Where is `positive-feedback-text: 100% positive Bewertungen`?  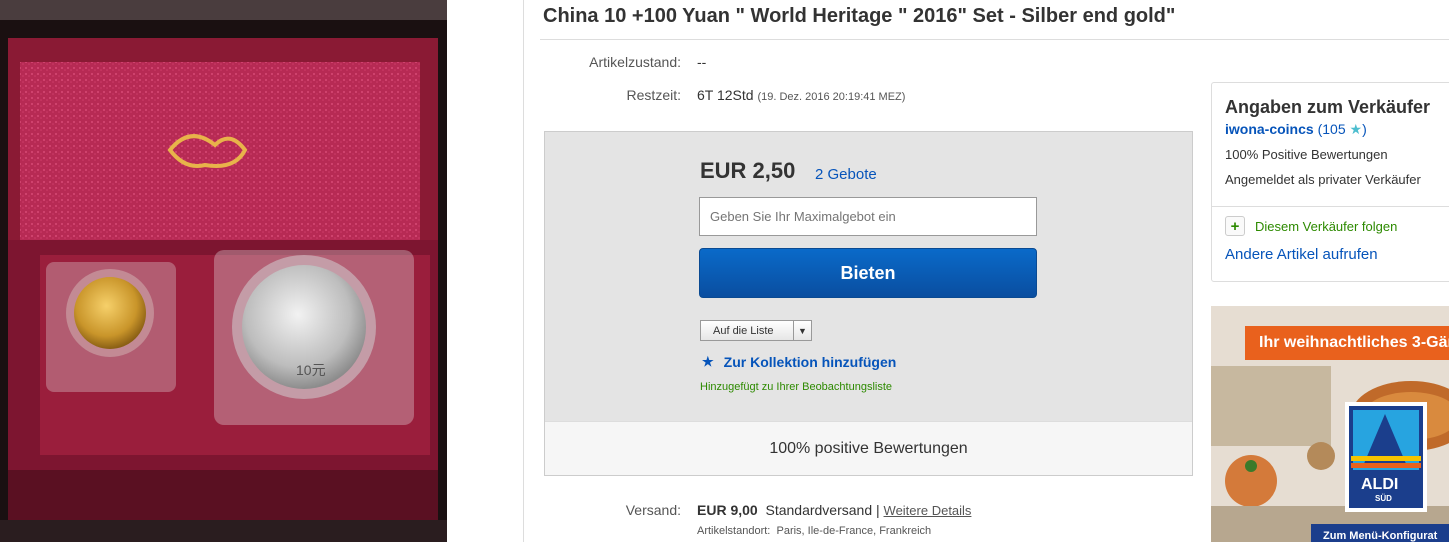 positive-feedback-text: 100% positive Bewertungen is located at coordinates (868, 448).